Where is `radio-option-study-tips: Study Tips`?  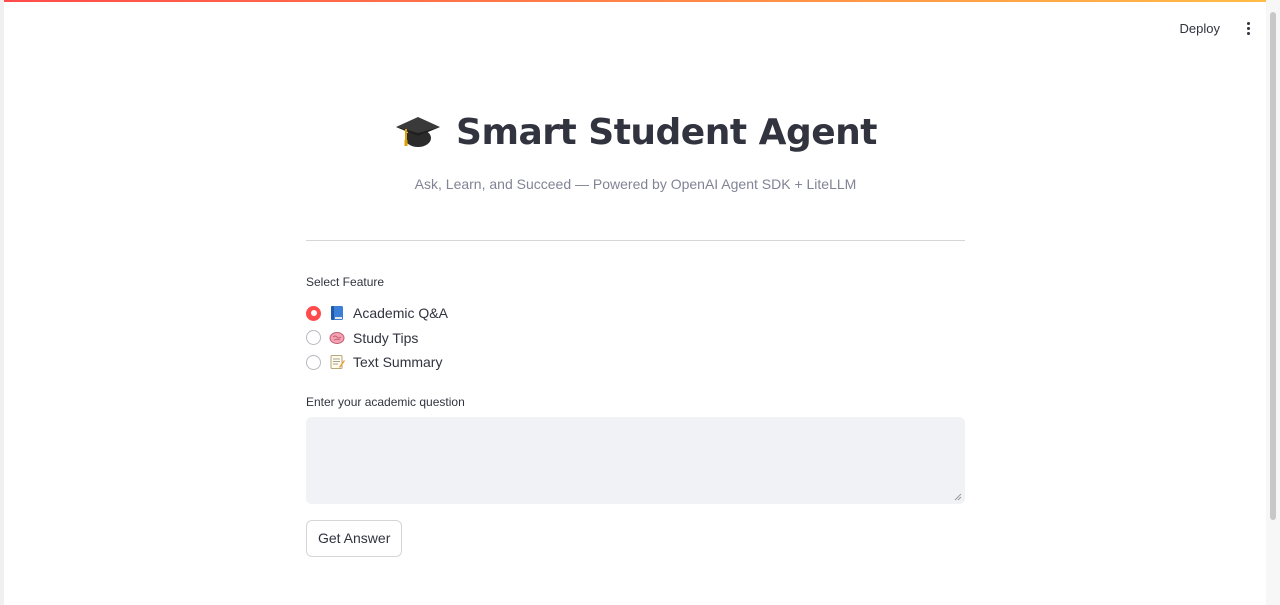
radio-option-study-tips: Study Tips is located at coordinates (635, 338).